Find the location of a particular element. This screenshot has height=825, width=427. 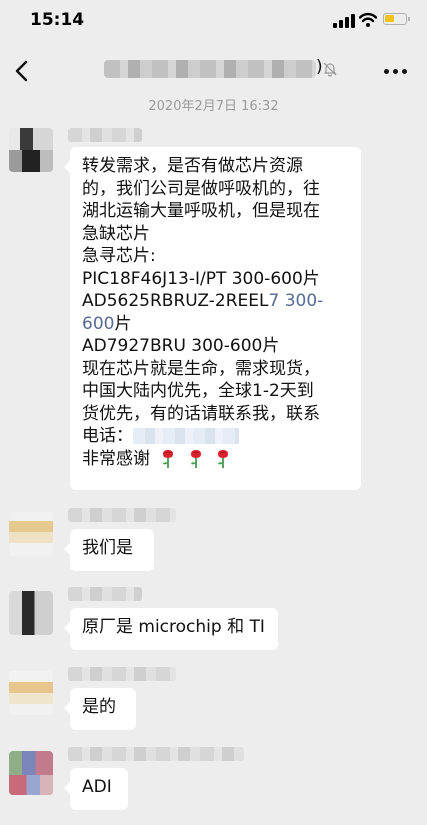

message-bubble: ADI is located at coordinates (96, 789).